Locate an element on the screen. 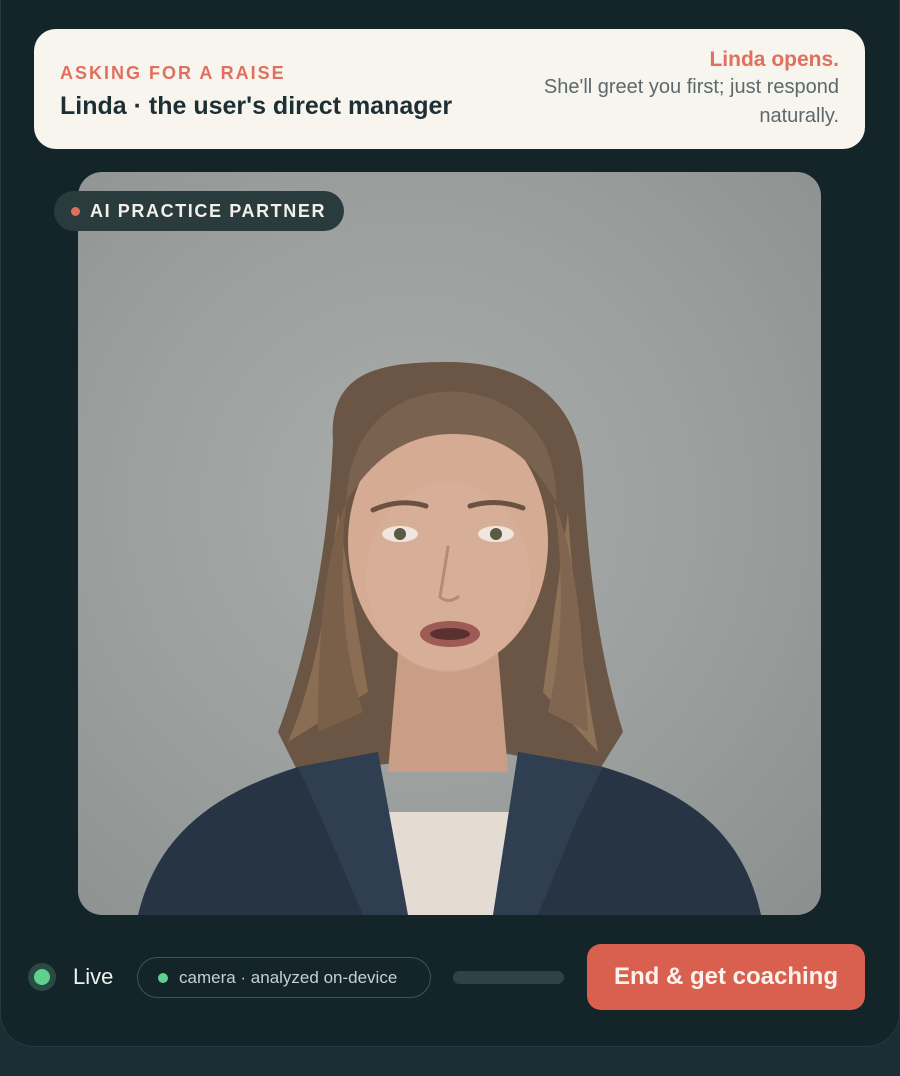 Image resolution: width=900 pixels, height=1076 pixels. live-status-icon is located at coordinates (42, 977).